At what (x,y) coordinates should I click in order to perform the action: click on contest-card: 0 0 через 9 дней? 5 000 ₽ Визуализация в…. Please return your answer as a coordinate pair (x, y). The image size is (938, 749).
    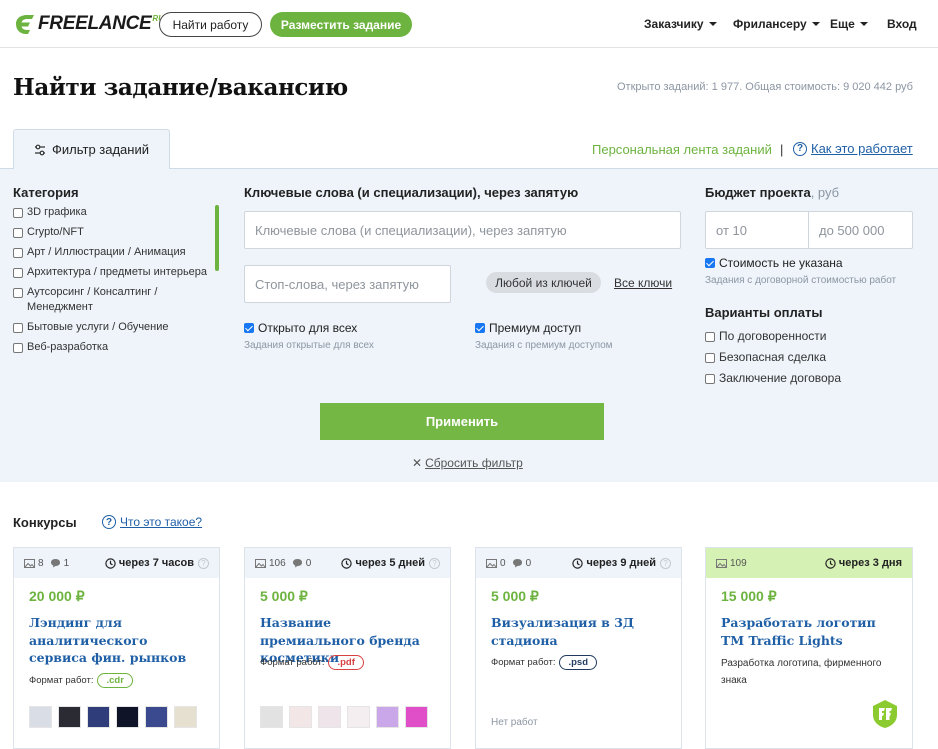
    Looking at the image, I should click on (578, 648).